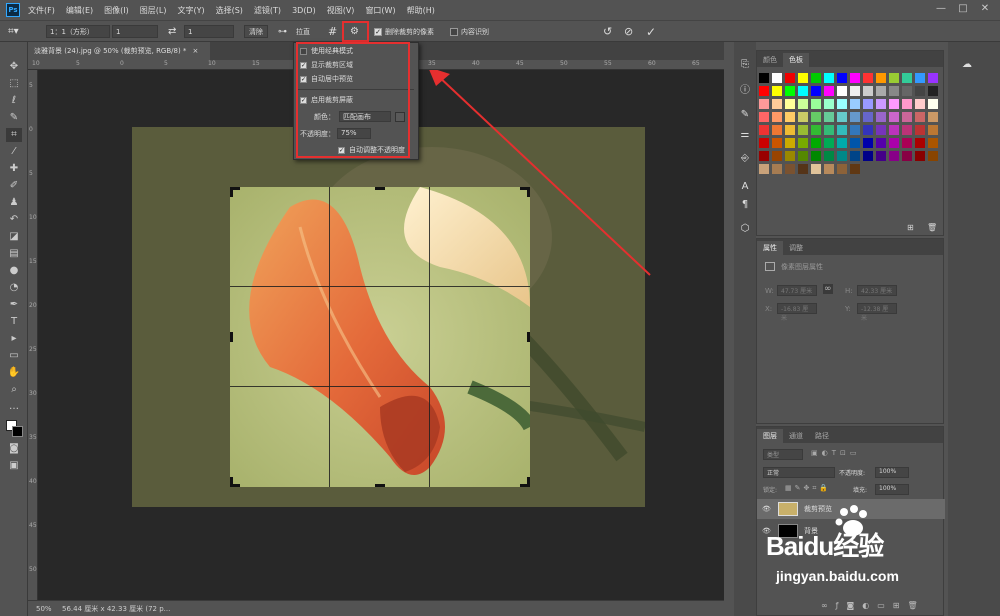 This screenshot has width=1000, height=616. What do you see at coordinates (14, 288) in the screenshot?
I see `dodge-tool-icon: ◔` at bounding box center [14, 288].